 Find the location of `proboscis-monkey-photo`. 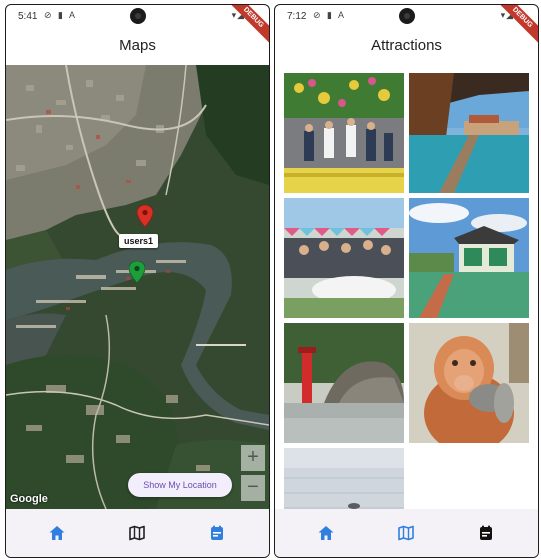

proboscis-monkey-photo is located at coordinates (469, 383).